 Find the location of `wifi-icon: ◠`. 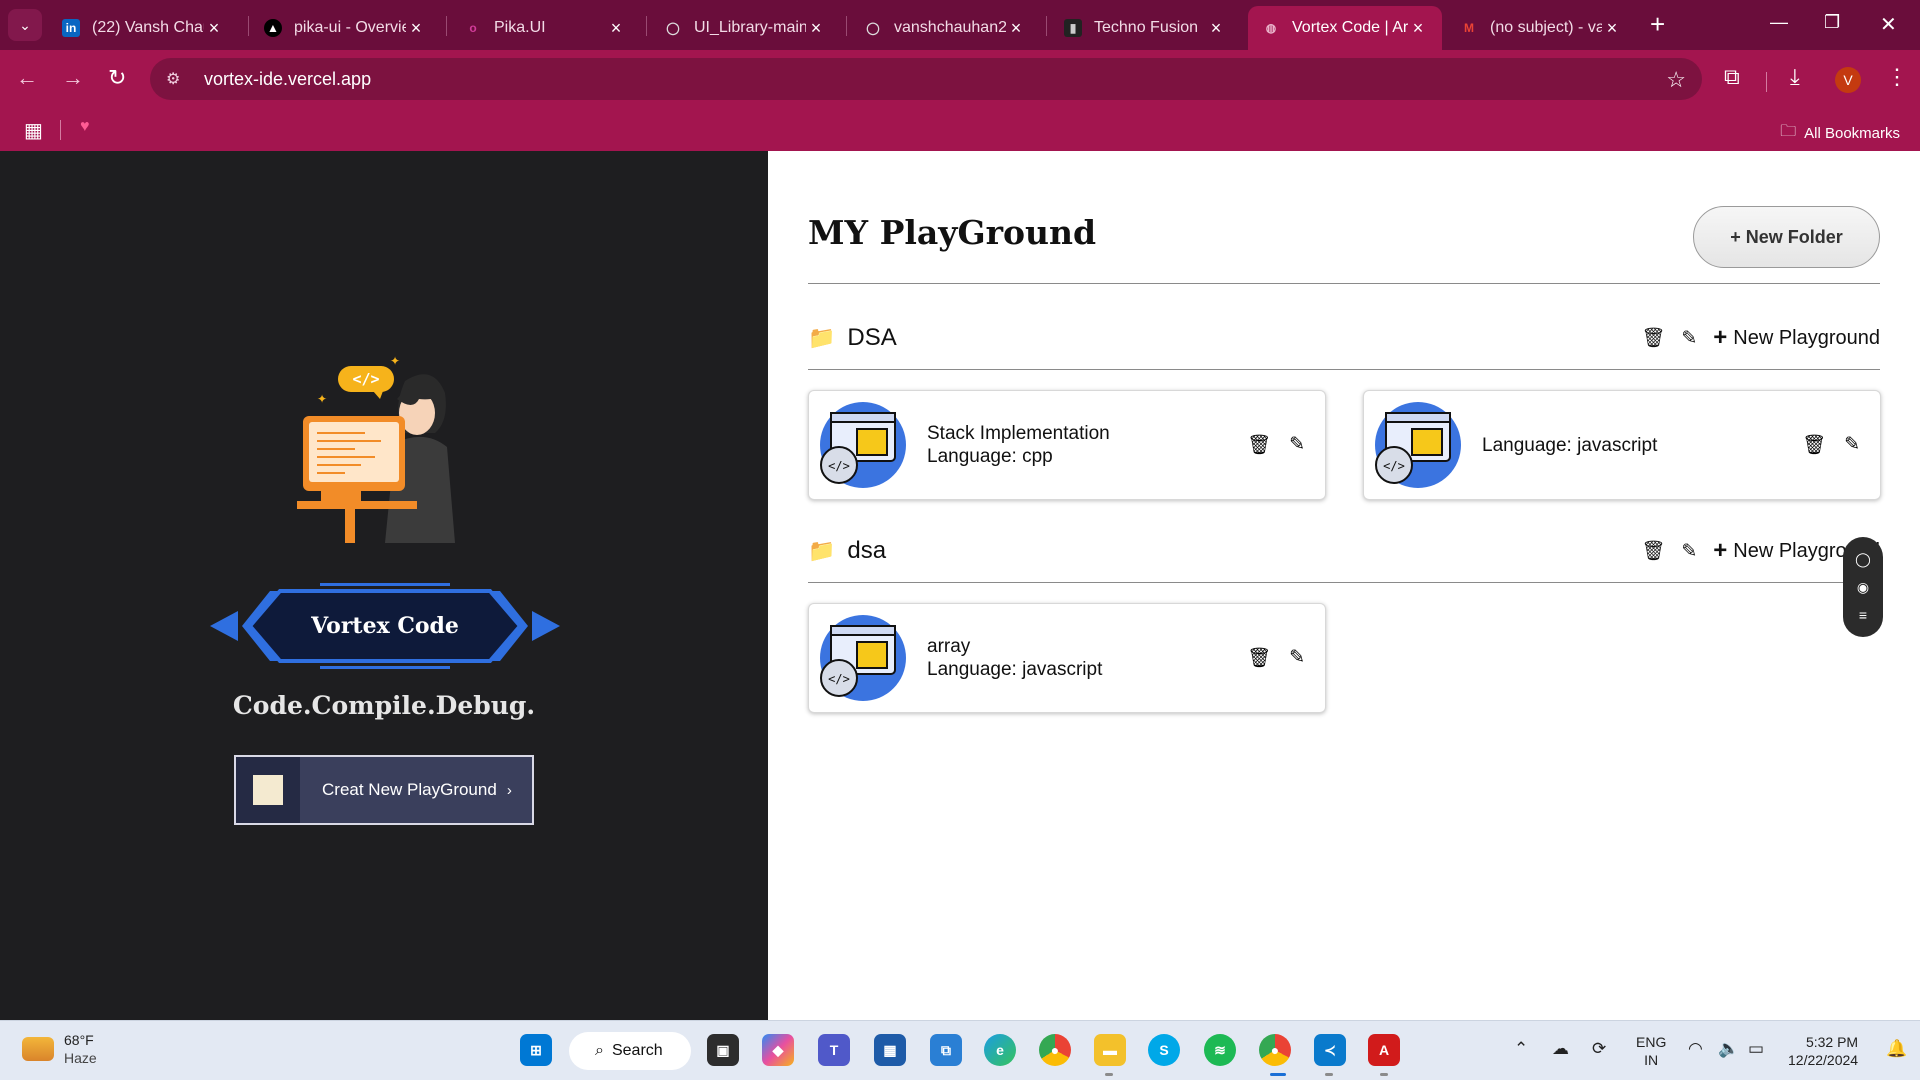

wifi-icon: ◠ is located at coordinates (1695, 1049).